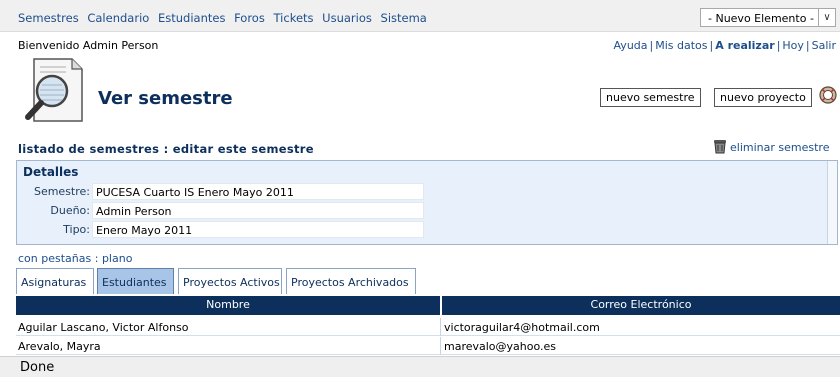 The height and width of the screenshot is (377, 840). What do you see at coordinates (48, 18) in the screenshot?
I see `menu-item-semestres: Semestres` at bounding box center [48, 18].